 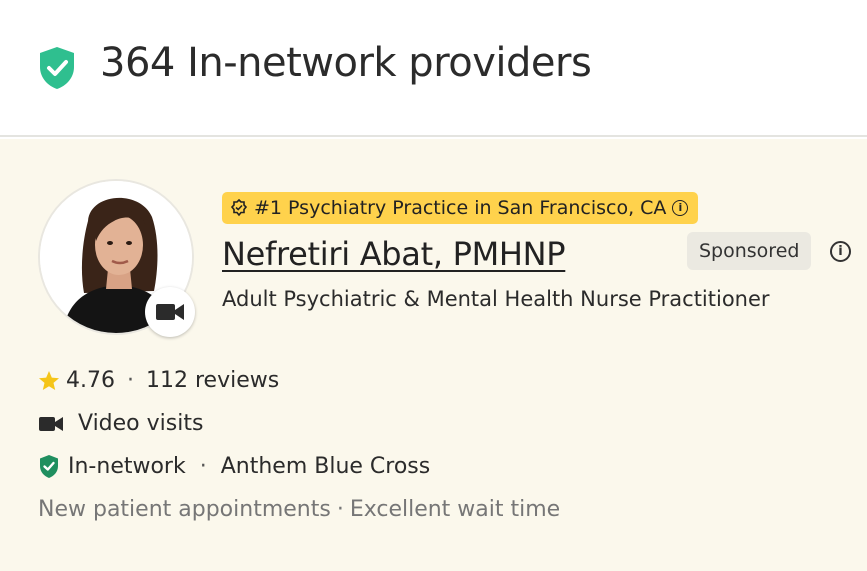 I want to click on video-visits-row: Video visits, so click(x=120, y=423).